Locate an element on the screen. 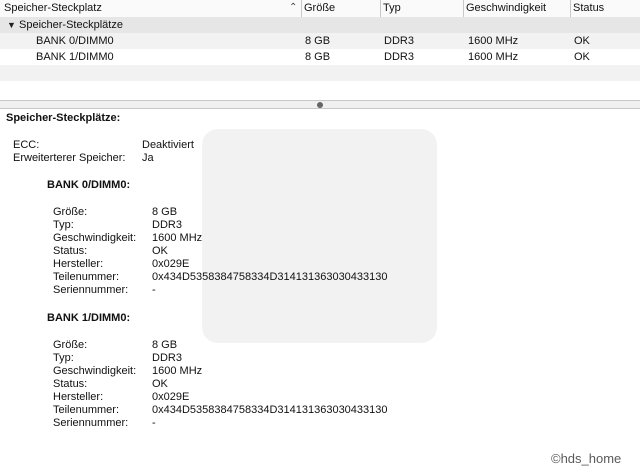 Image resolution: width=640 pixels, height=474 pixels. watermark: ©hds_home is located at coordinates (586, 458).